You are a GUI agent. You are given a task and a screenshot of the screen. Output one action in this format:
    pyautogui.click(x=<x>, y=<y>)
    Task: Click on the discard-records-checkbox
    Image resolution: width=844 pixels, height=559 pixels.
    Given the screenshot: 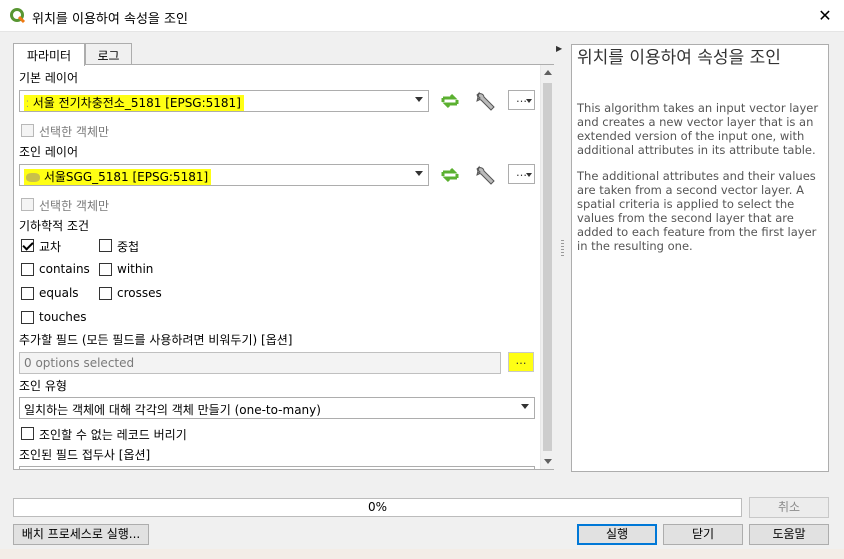 What is the action you would take?
    pyautogui.click(x=27, y=433)
    